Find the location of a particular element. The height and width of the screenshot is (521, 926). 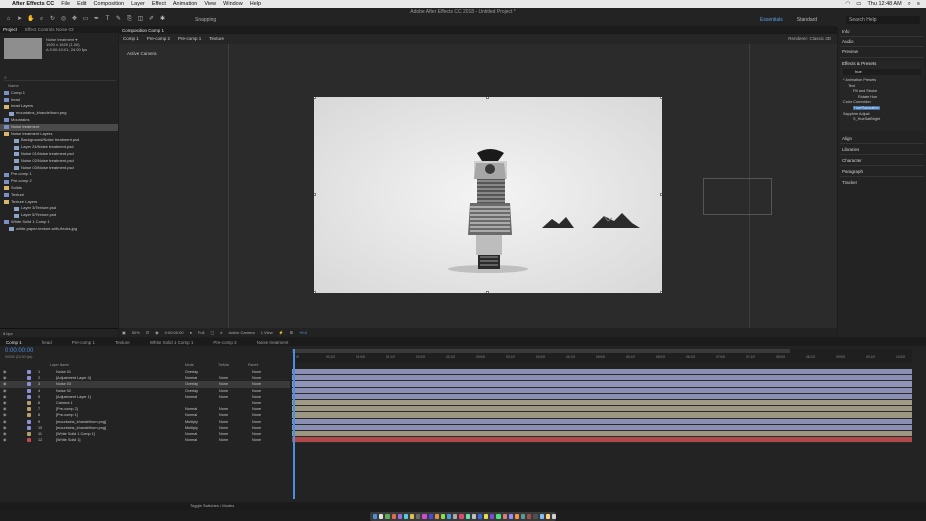

composition-canvas is located at coordinates (488, 195).